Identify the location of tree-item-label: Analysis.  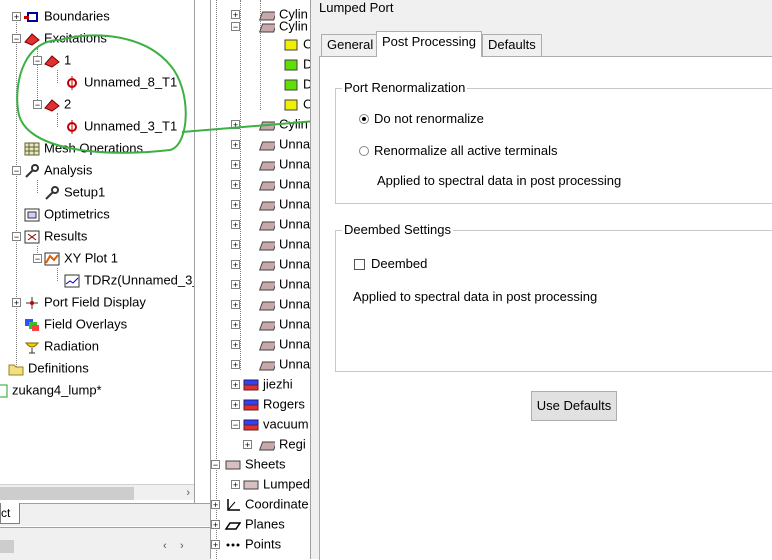
(68, 170).